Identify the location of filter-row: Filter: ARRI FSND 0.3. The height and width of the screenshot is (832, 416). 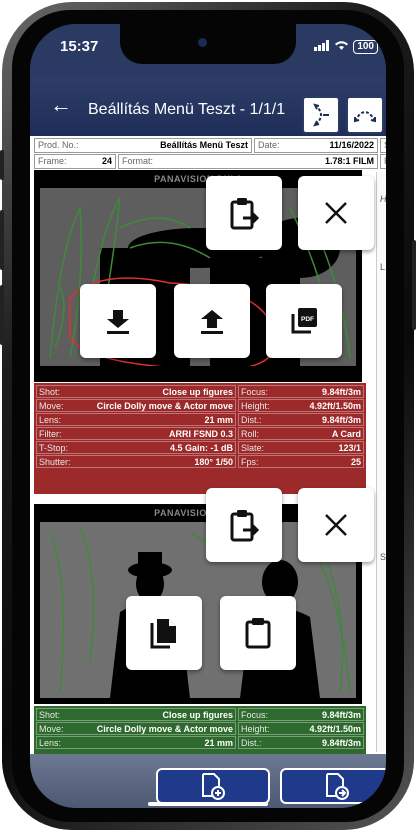
(136, 433).